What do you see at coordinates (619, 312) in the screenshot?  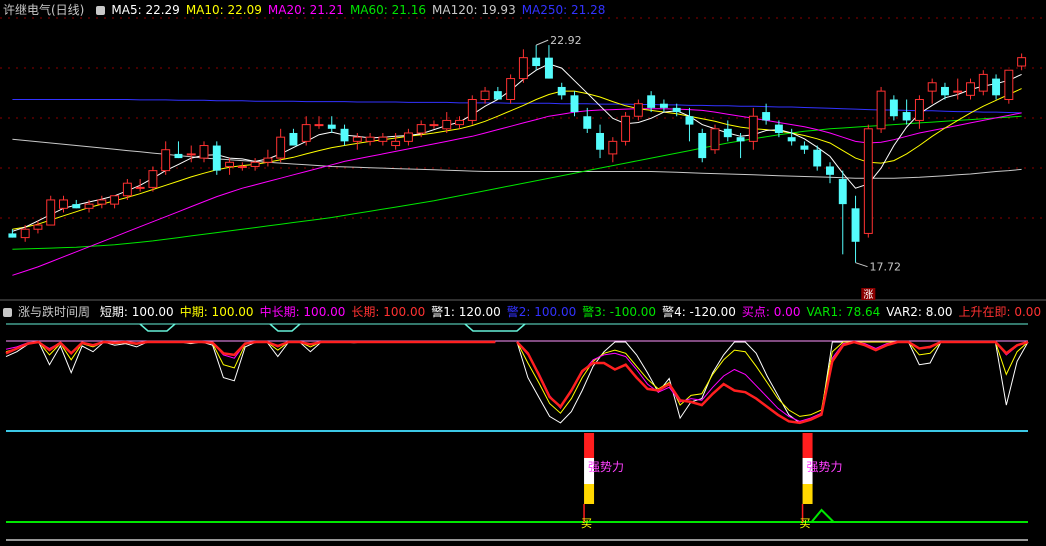 I see `indicator-legend-item: 警3: -100.00` at bounding box center [619, 312].